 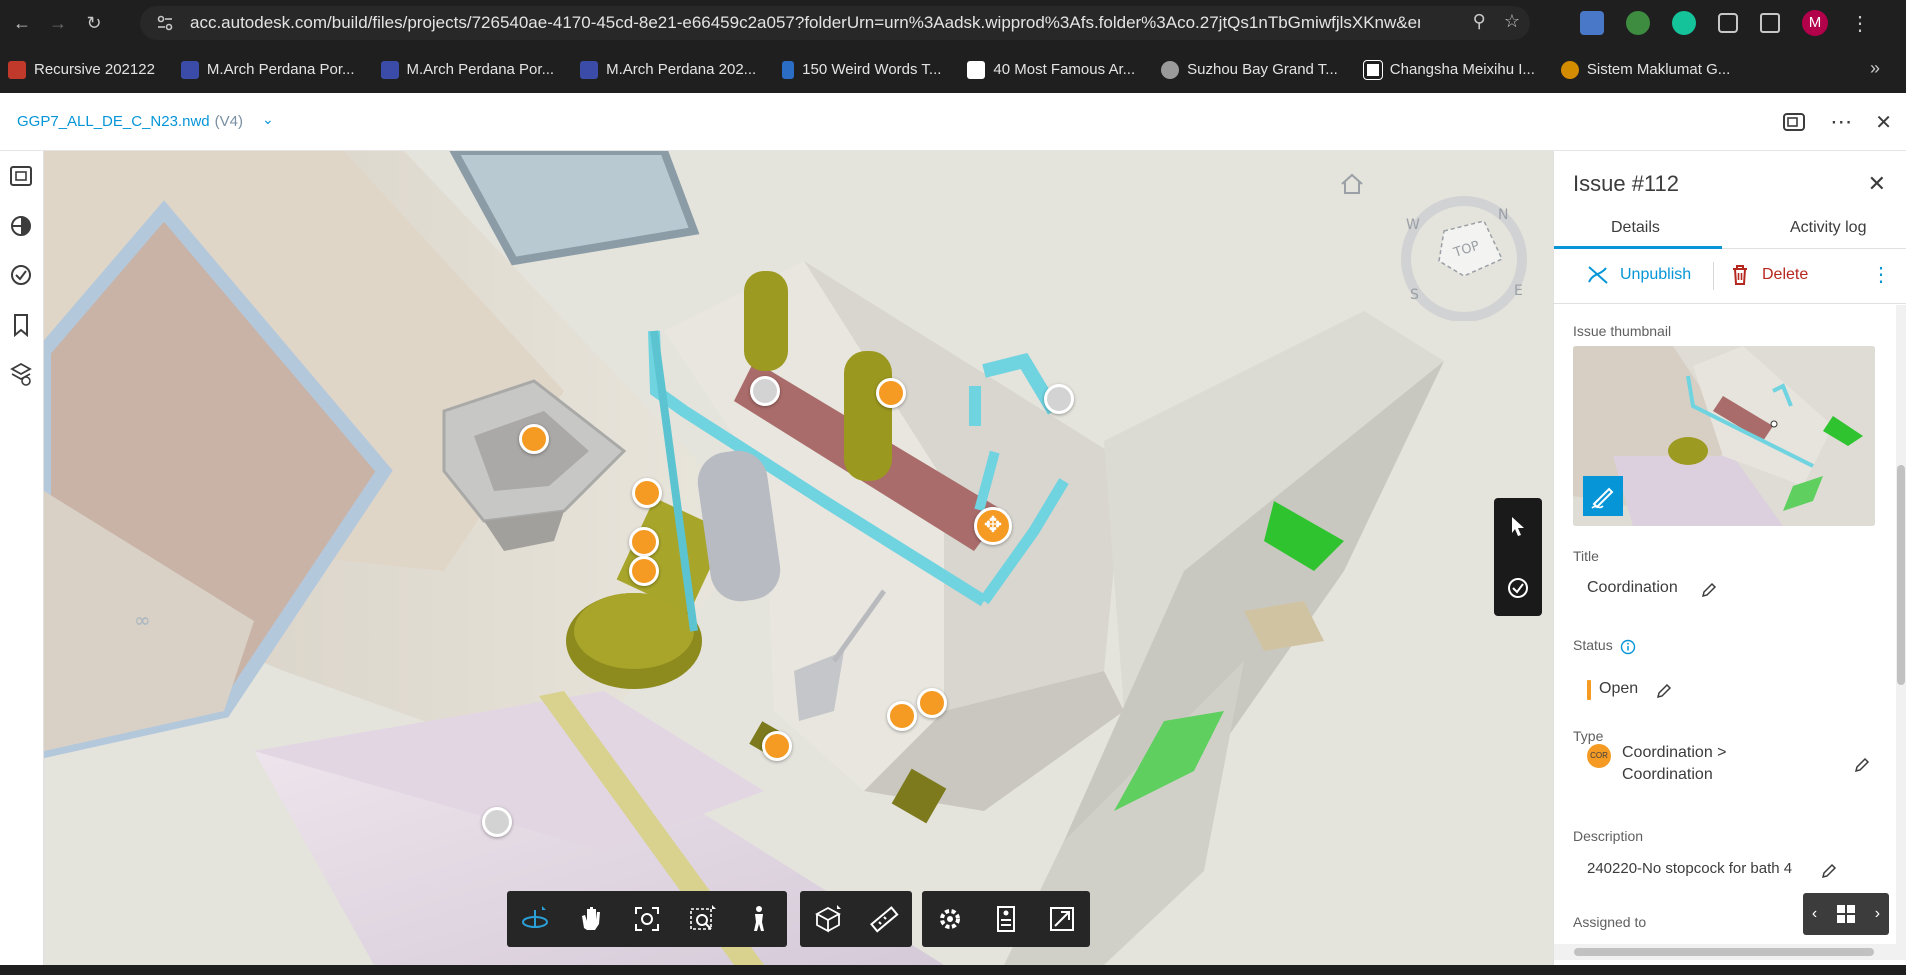 What do you see at coordinates (591, 919) in the screenshot?
I see `pan-icon` at bounding box center [591, 919].